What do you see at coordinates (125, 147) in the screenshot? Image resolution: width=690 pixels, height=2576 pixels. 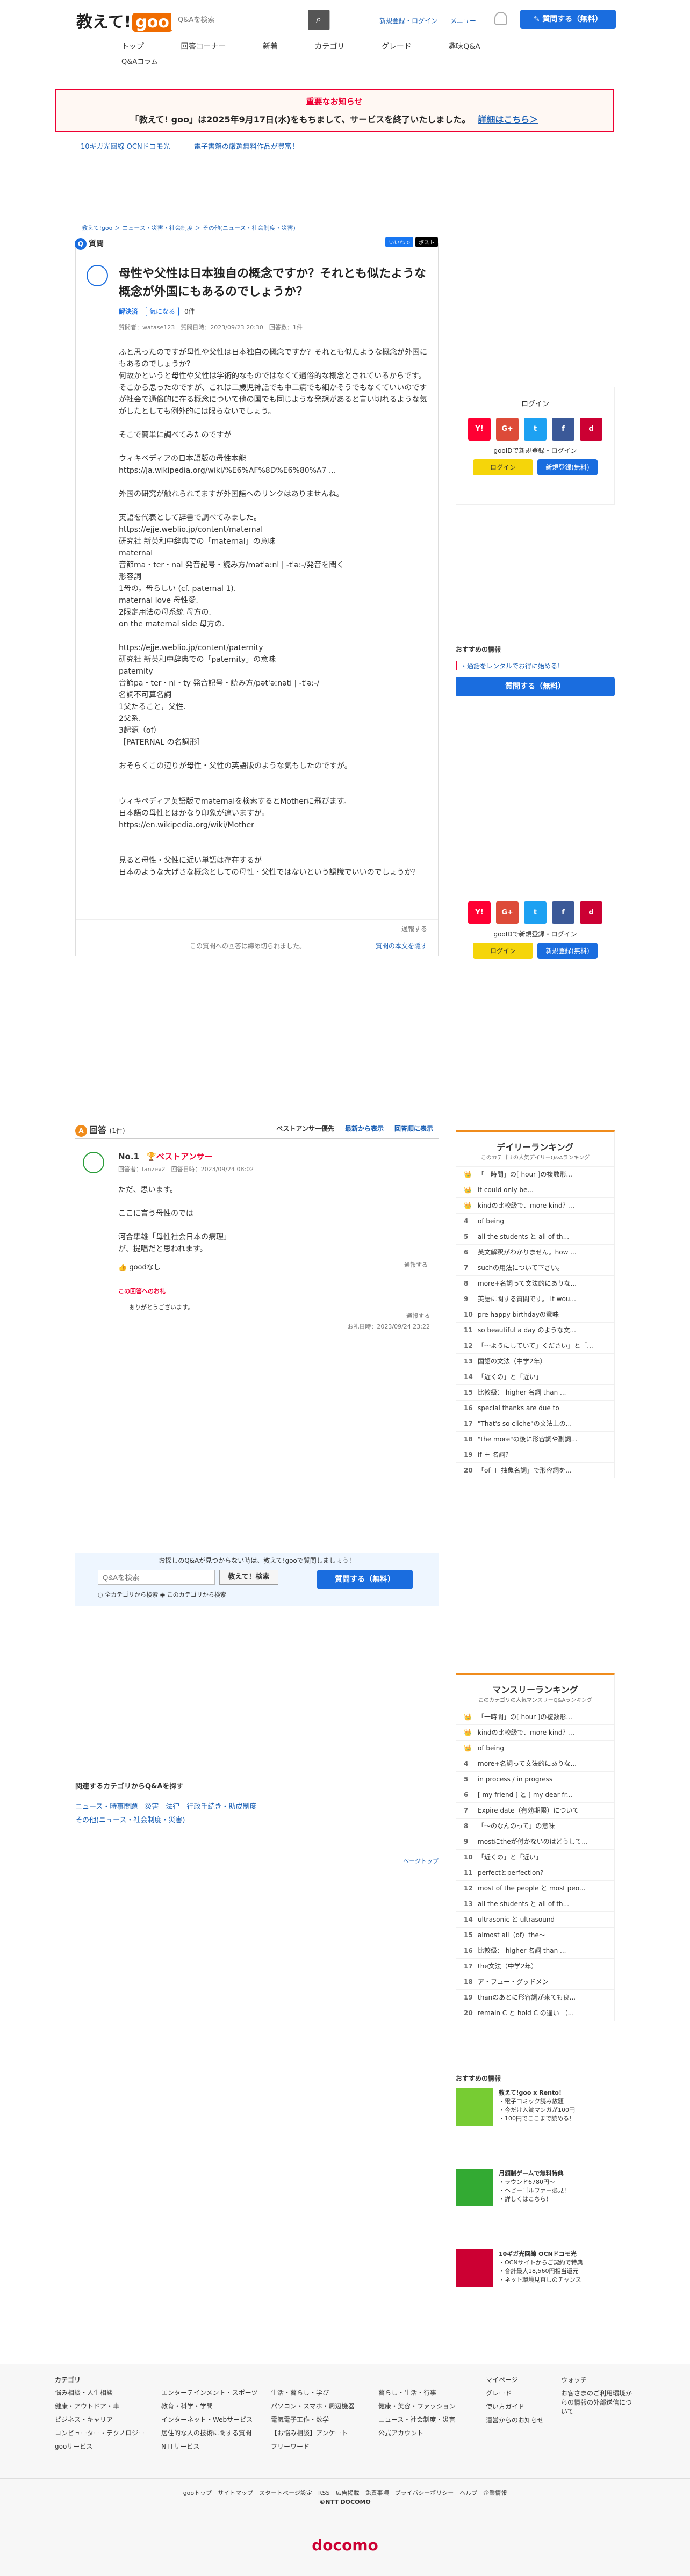 I see `promo-link: 10ギガ光回線 OCNドコモ光` at bounding box center [125, 147].